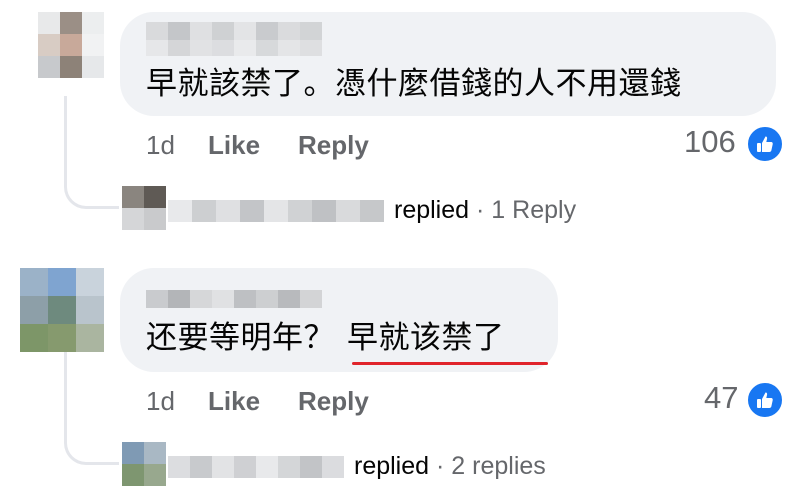  What do you see at coordinates (721, 398) in the screenshot?
I see `reaction-count: 47` at bounding box center [721, 398].